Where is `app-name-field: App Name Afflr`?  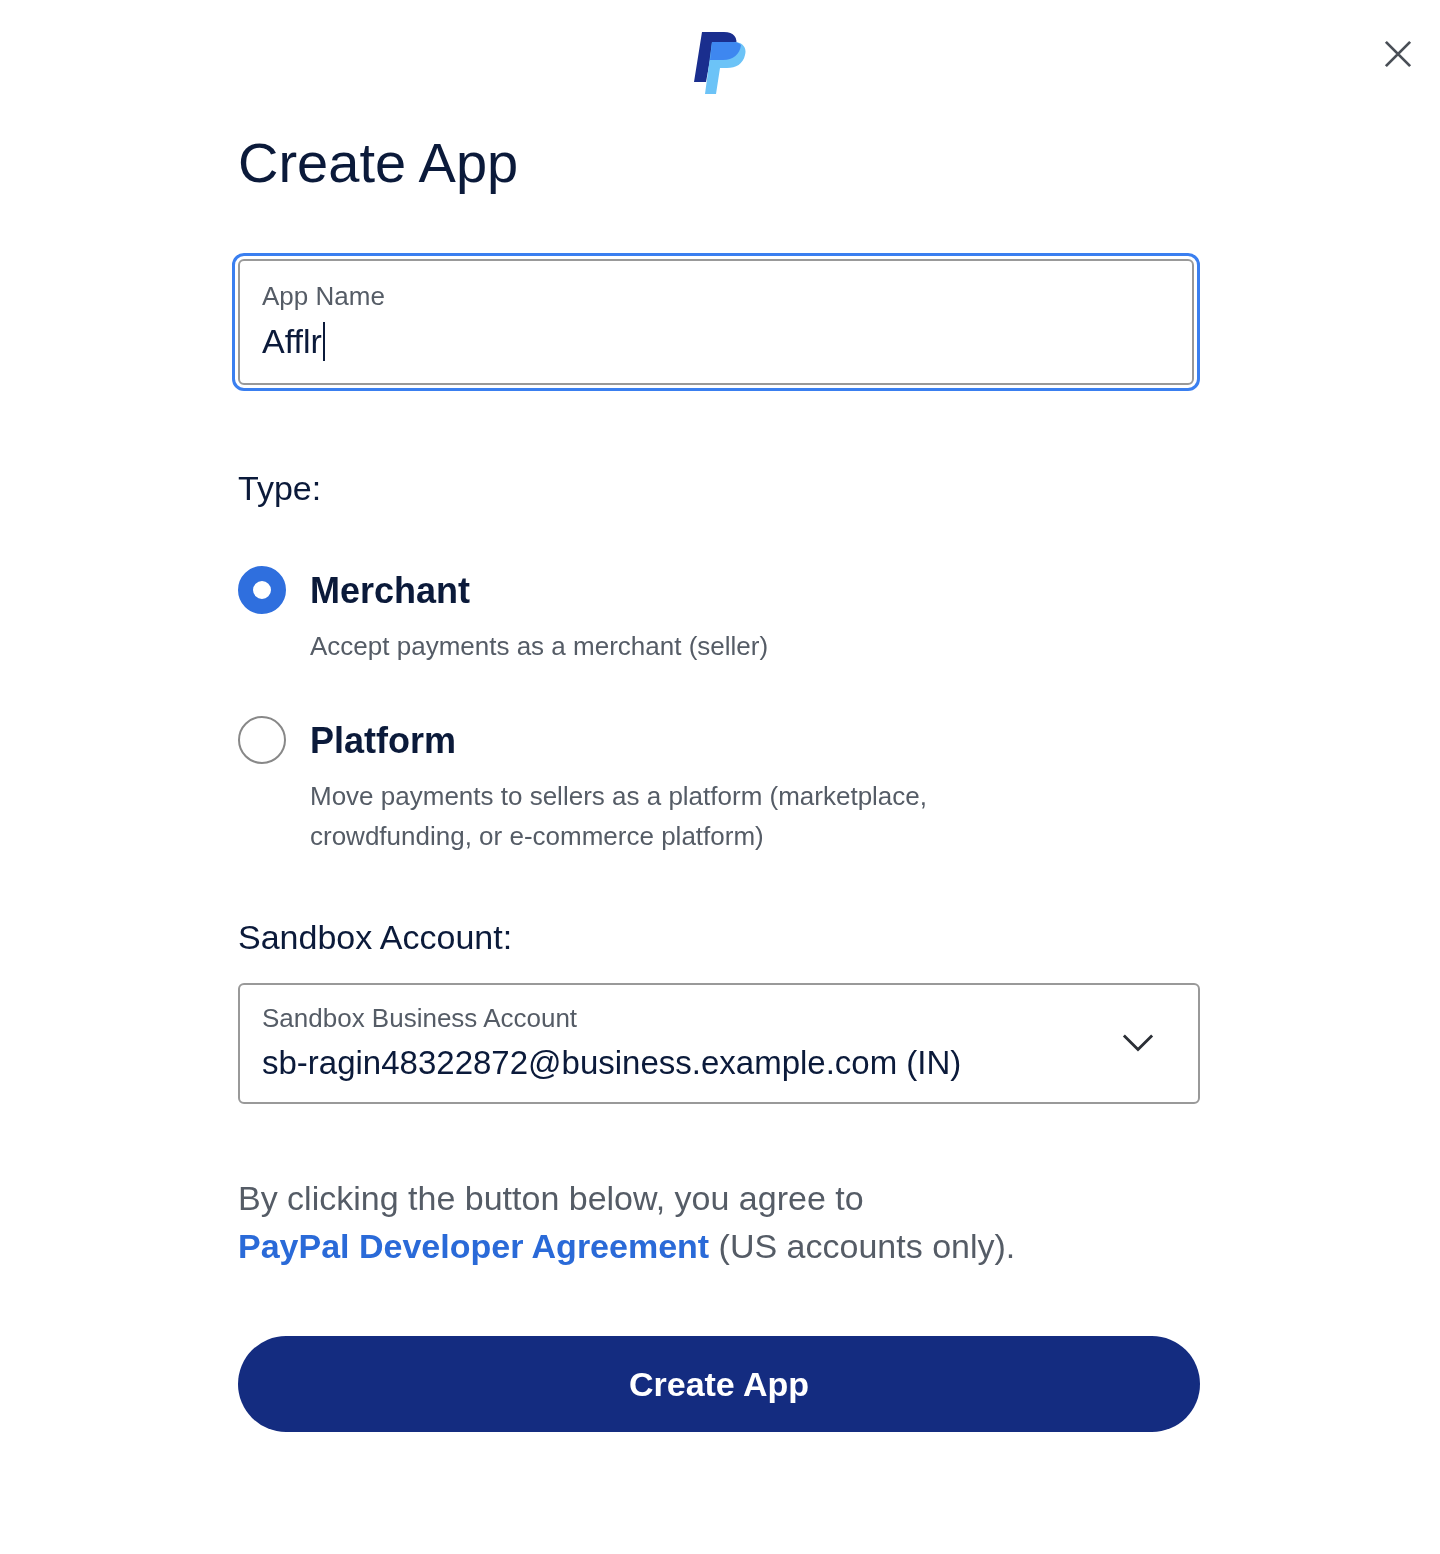 app-name-field: App Name Afflr is located at coordinates (716, 322).